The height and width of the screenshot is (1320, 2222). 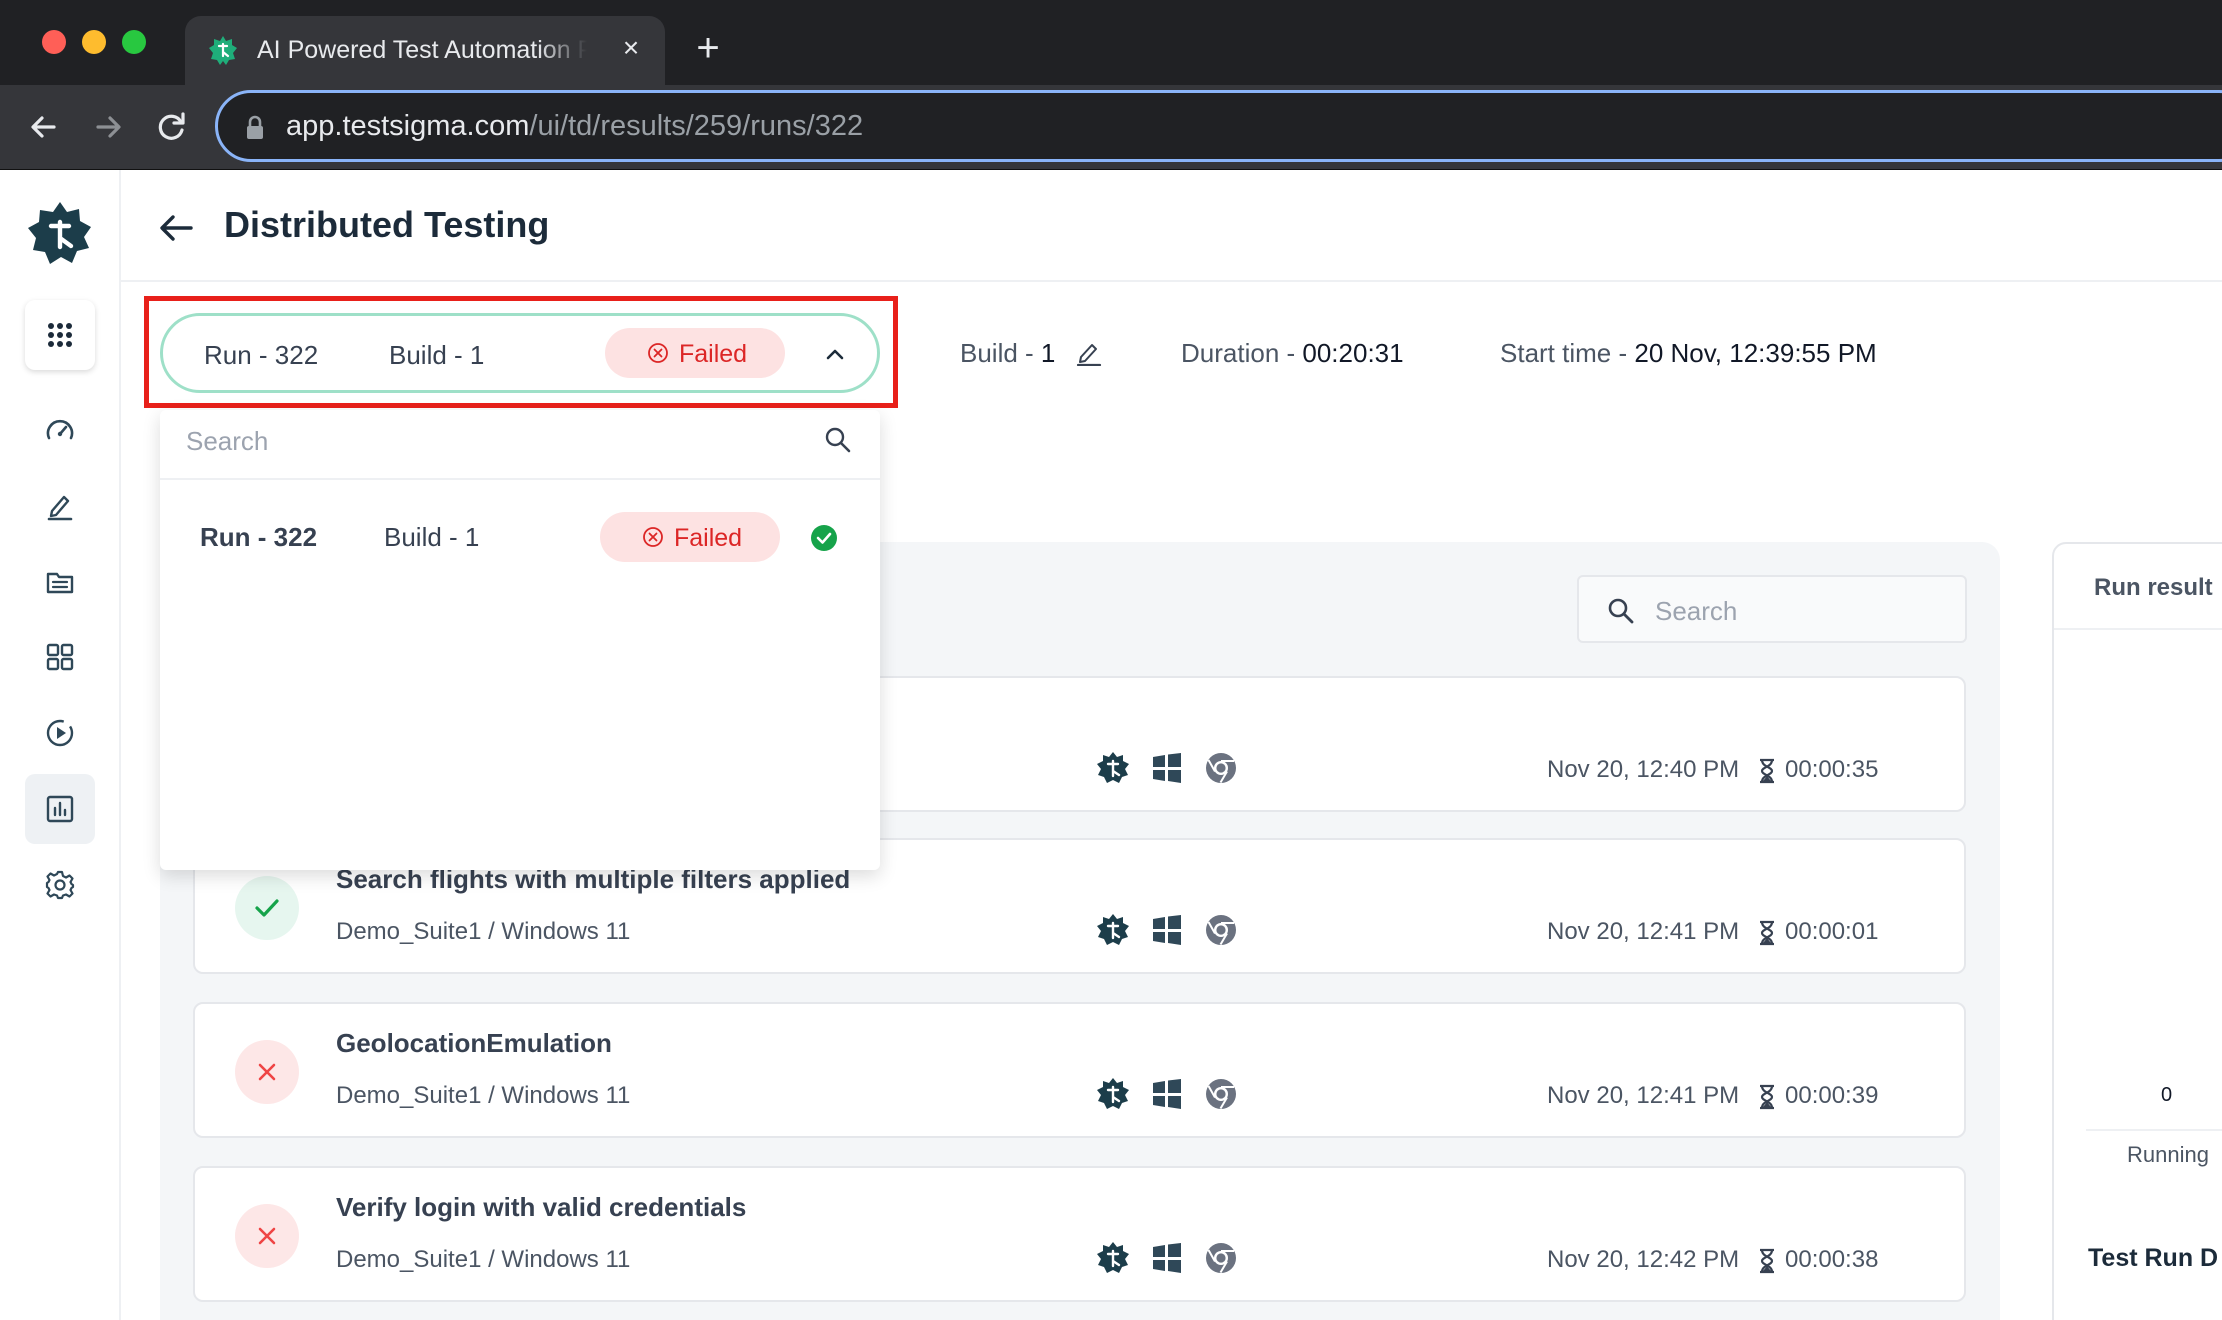 What do you see at coordinates (838, 440) in the screenshot?
I see `search-icon` at bounding box center [838, 440].